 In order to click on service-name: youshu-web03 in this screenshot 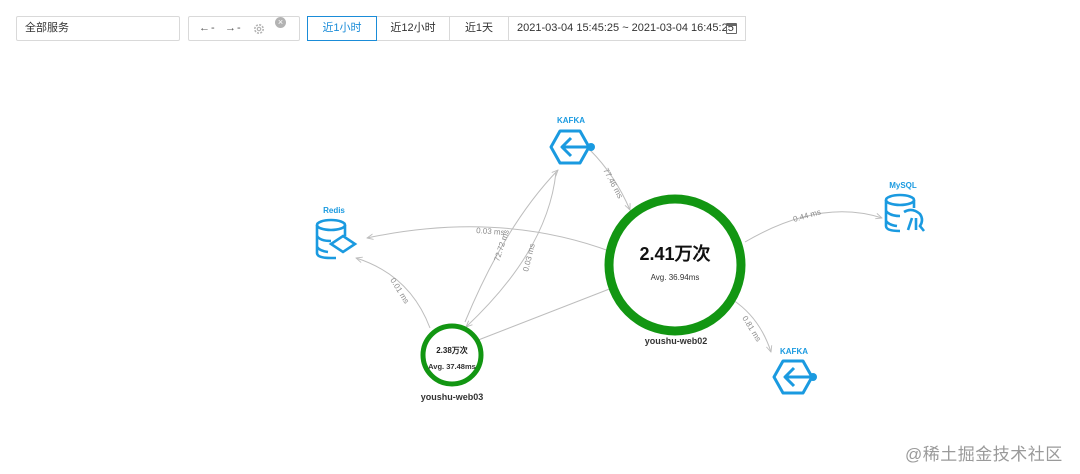, I will do `click(452, 397)`.